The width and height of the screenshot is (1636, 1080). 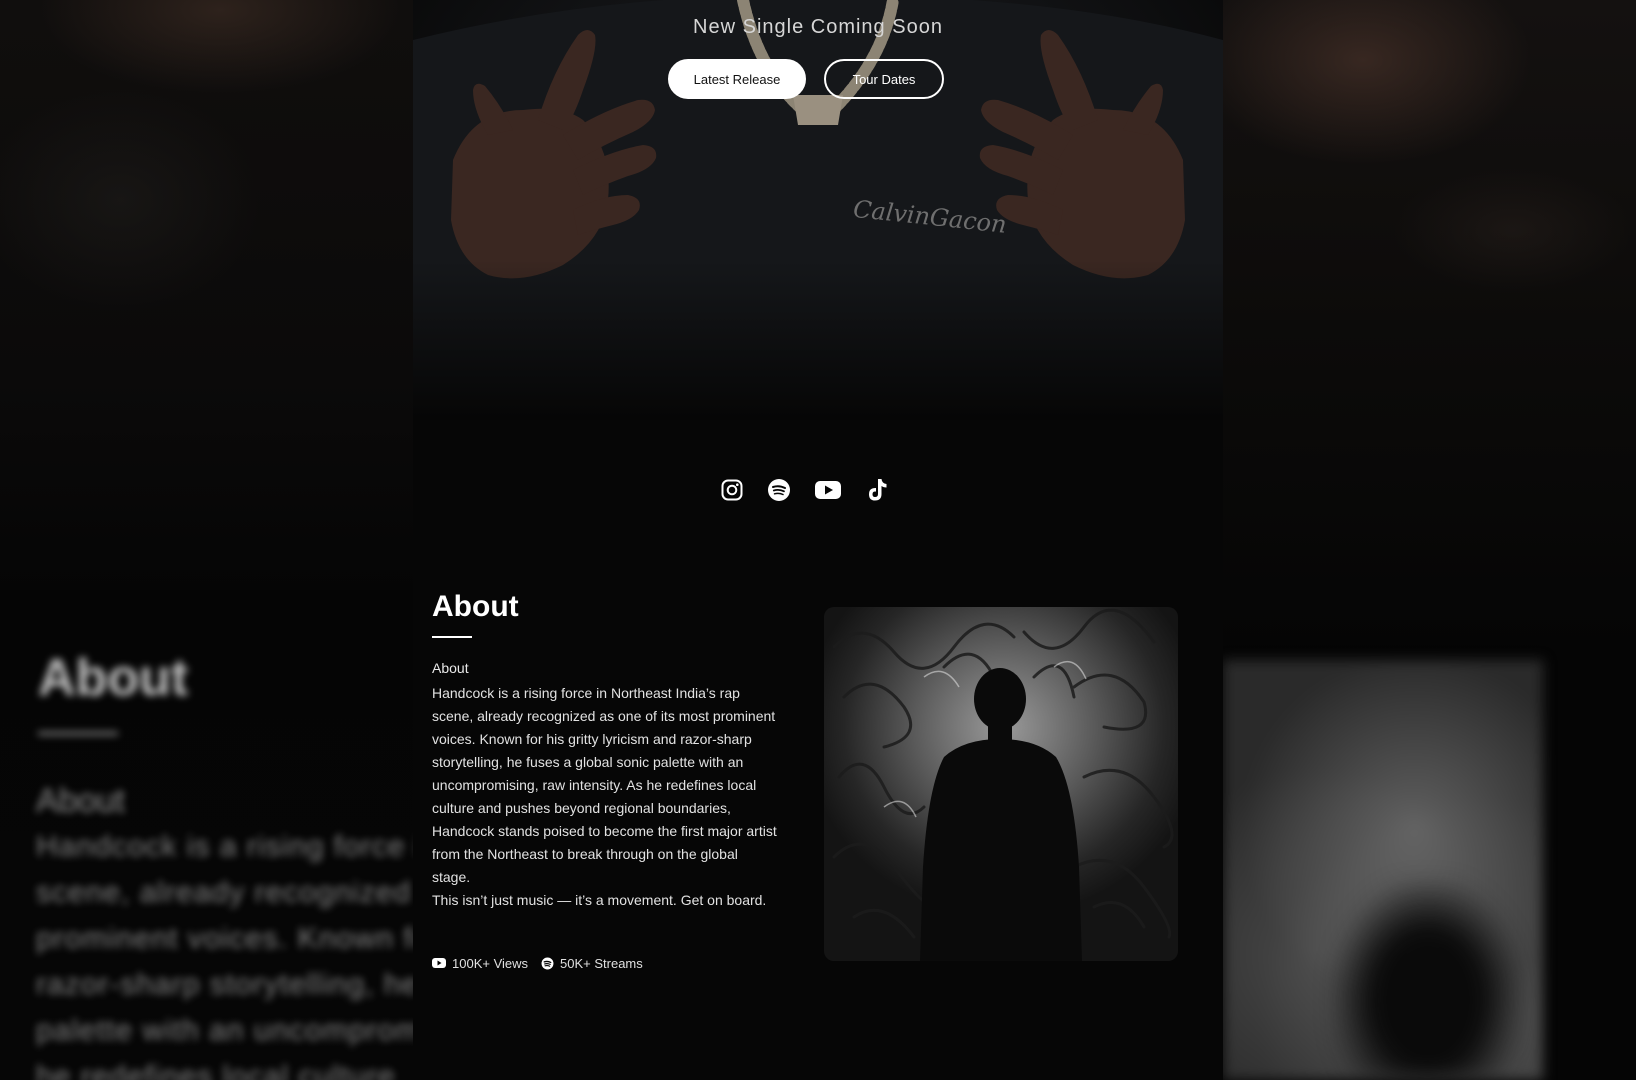 I want to click on hero-fade-overlay, so click(x=818, y=340).